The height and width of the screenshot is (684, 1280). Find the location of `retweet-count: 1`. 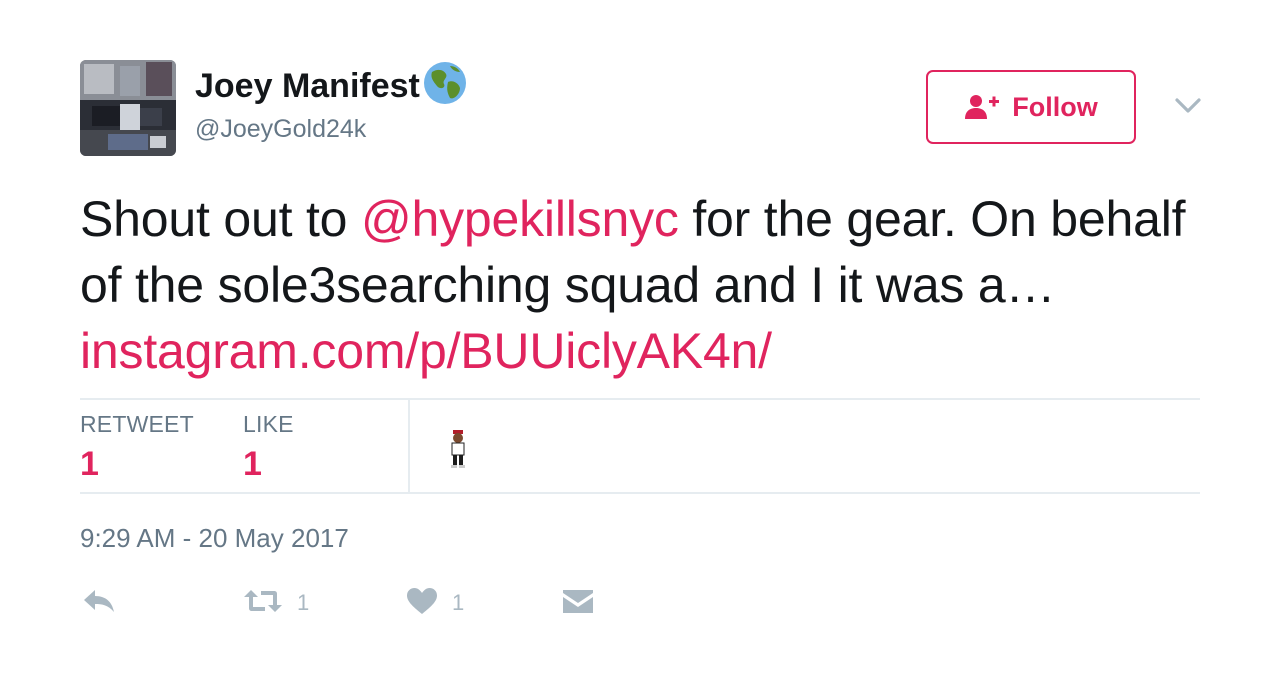

retweet-count: 1 is located at coordinates (303, 602).